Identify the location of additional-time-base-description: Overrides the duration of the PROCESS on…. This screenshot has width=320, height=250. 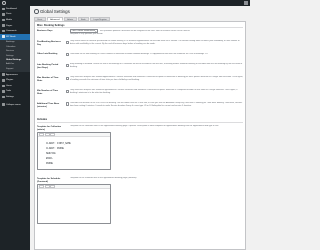
(156, 104).